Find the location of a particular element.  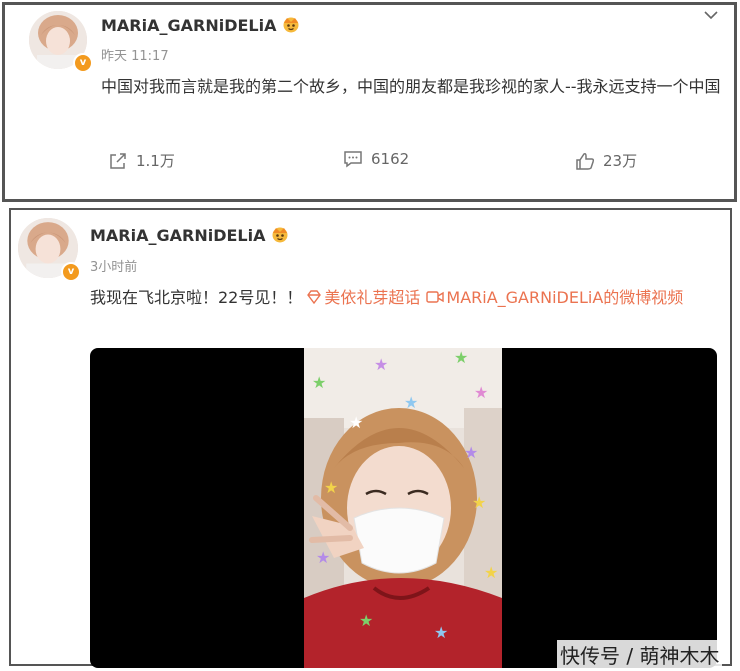

video-thumbnail: ★ ★ ★ ★ ★ ★ ★ ★ ★ ★ ★ ★ ★ is located at coordinates (403, 508).